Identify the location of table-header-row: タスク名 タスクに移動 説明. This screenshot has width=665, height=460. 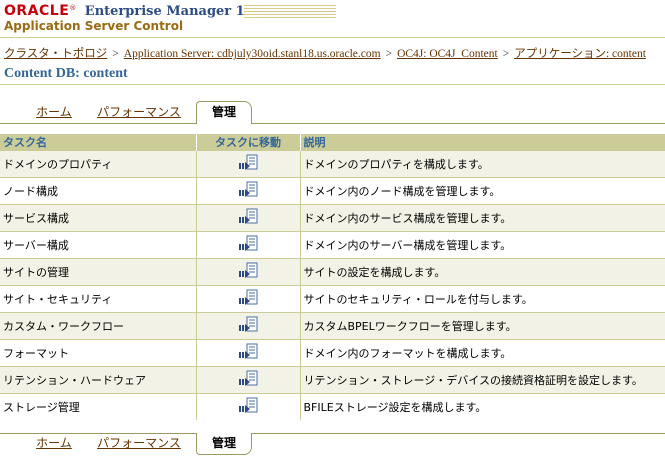
(332, 142).